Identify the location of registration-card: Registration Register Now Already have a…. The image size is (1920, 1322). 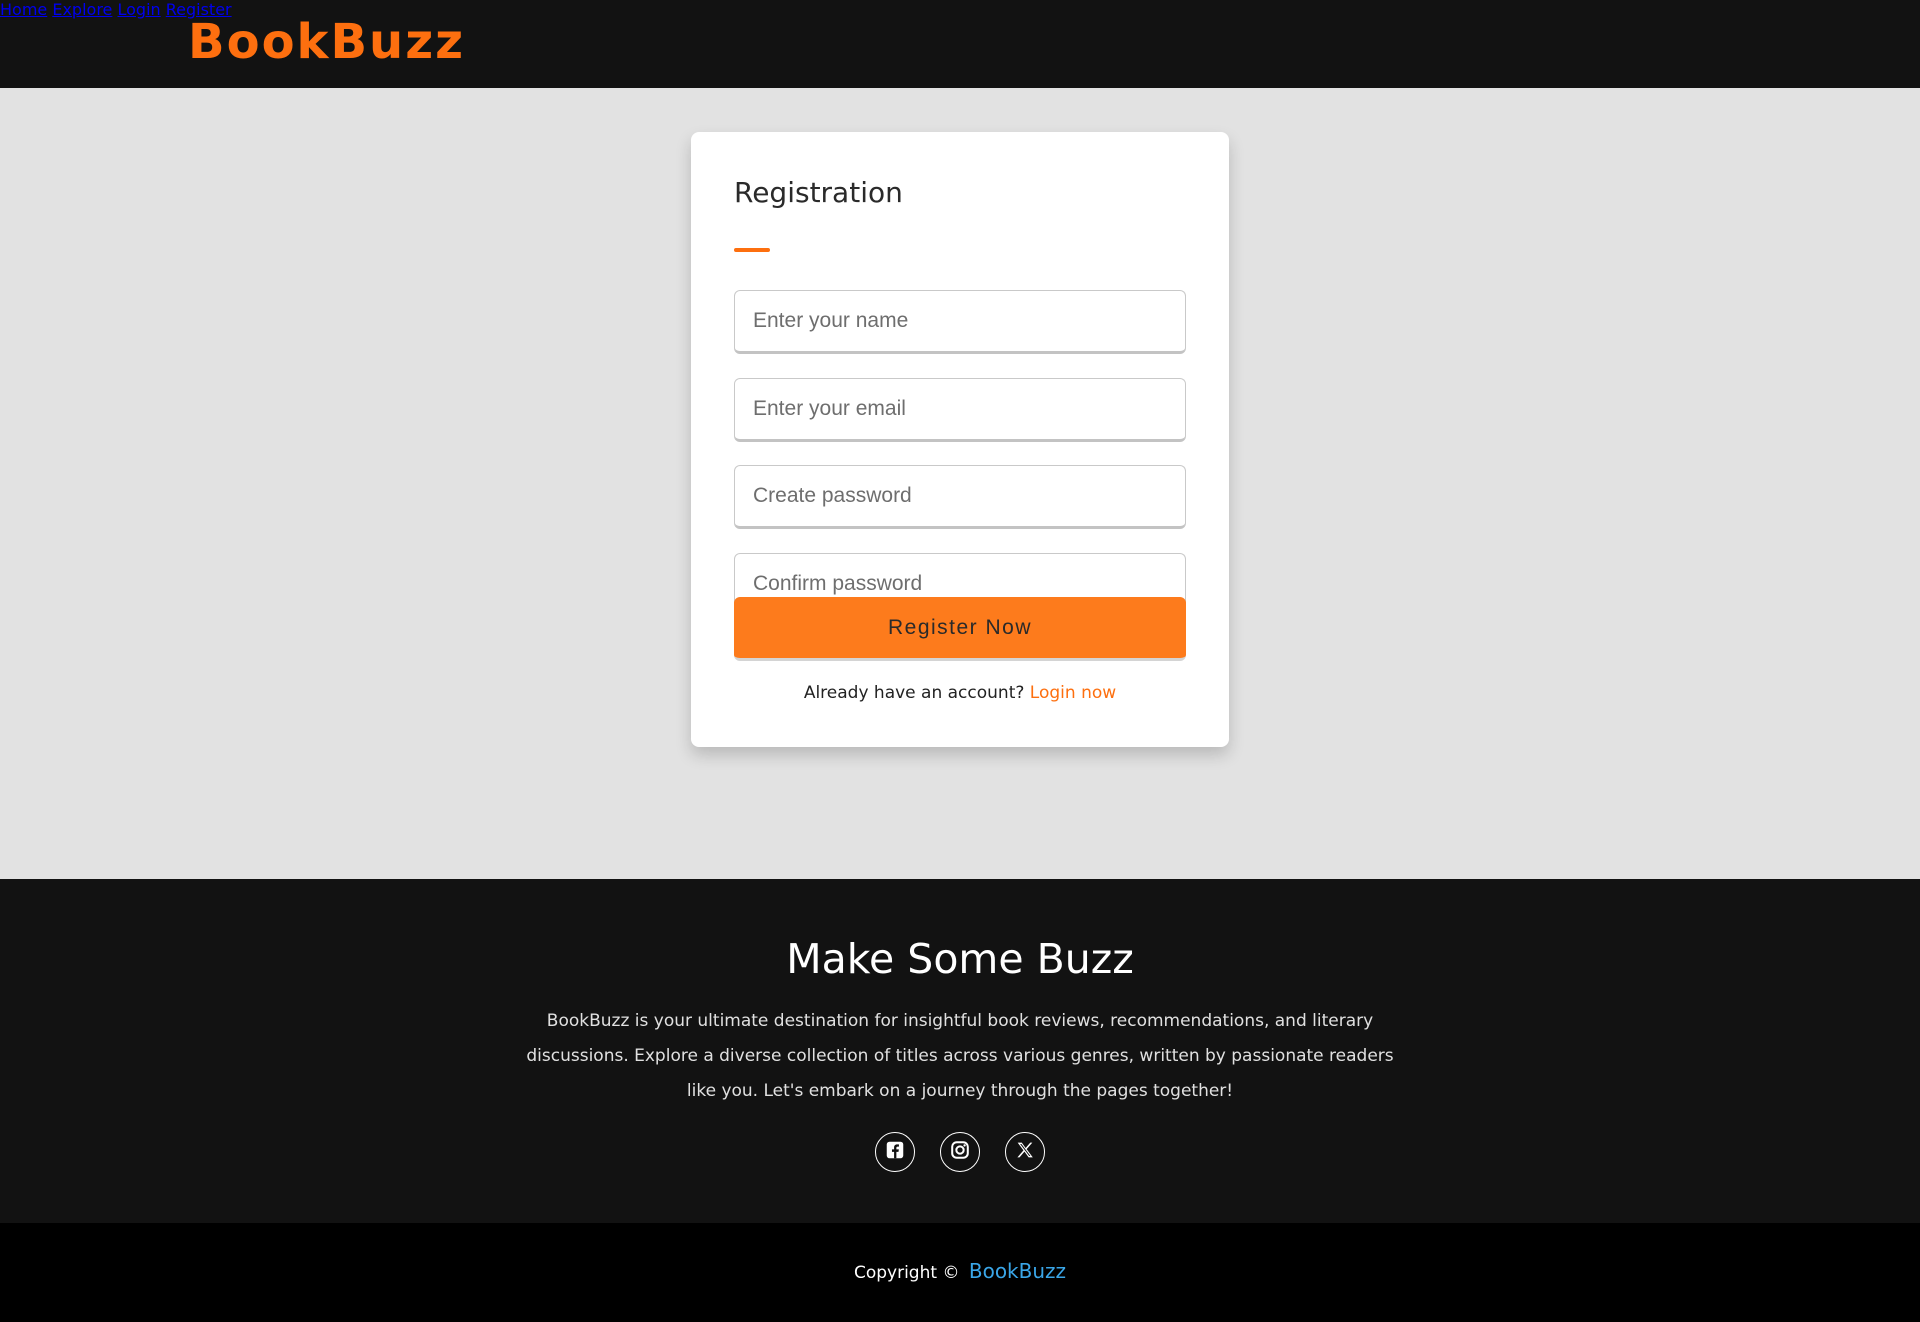
(960, 439).